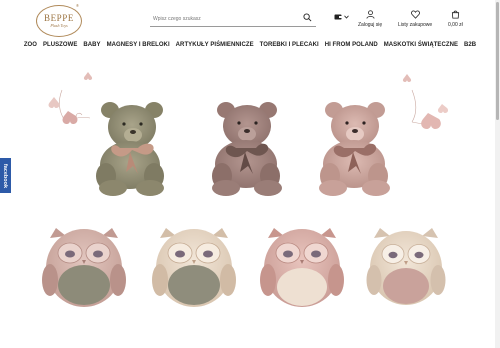 This screenshot has width=500, height=348. I want to click on user-icon, so click(370, 14).